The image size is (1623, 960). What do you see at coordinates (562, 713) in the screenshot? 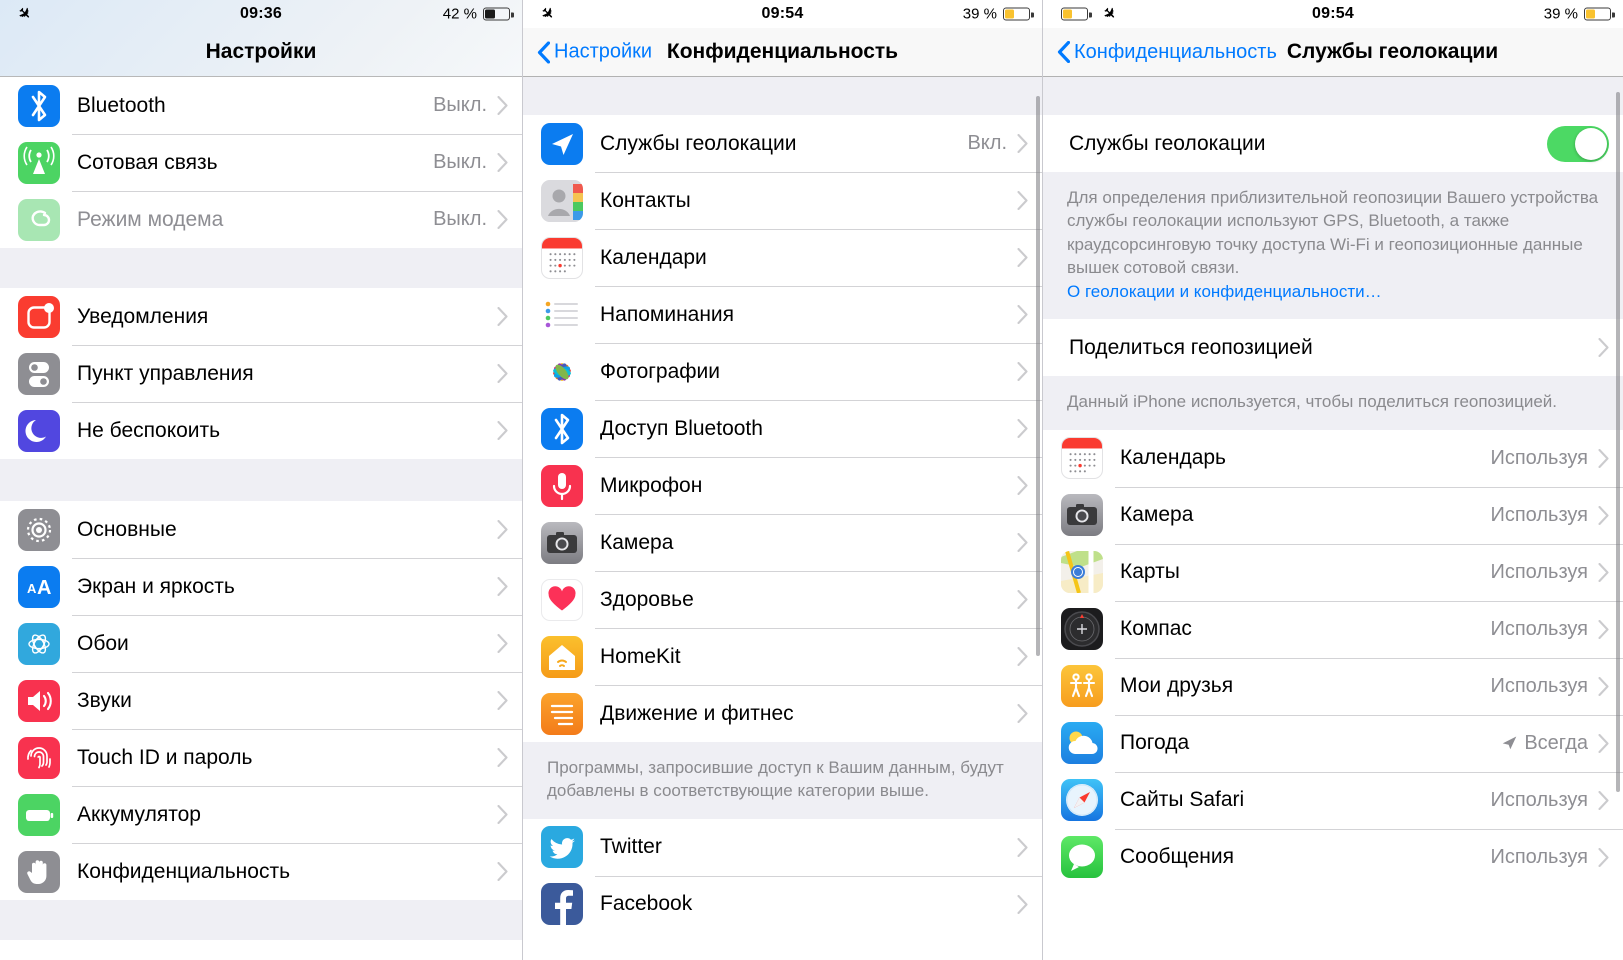
I see `motion-fitness-icon` at bounding box center [562, 713].